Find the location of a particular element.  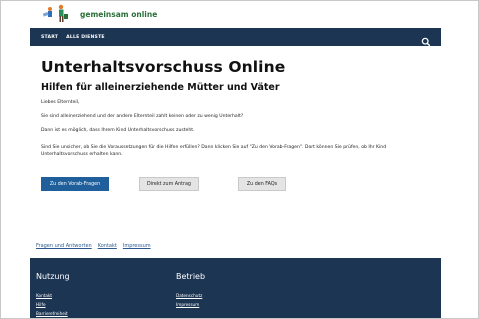

family-logo-icon is located at coordinates (57, 14).